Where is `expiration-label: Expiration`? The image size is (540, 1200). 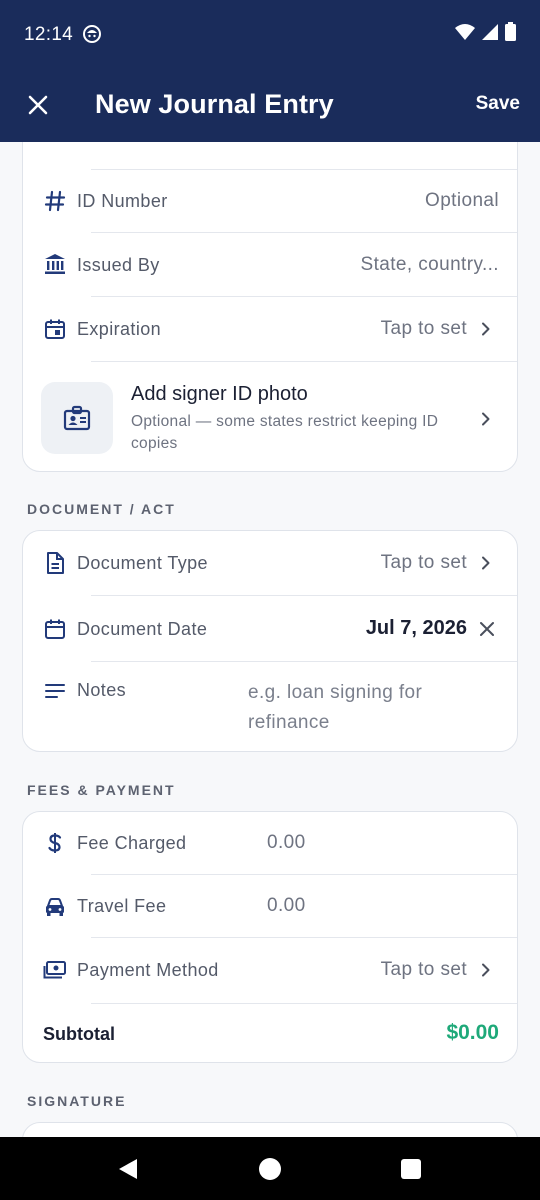 expiration-label: Expiration is located at coordinates (119, 329).